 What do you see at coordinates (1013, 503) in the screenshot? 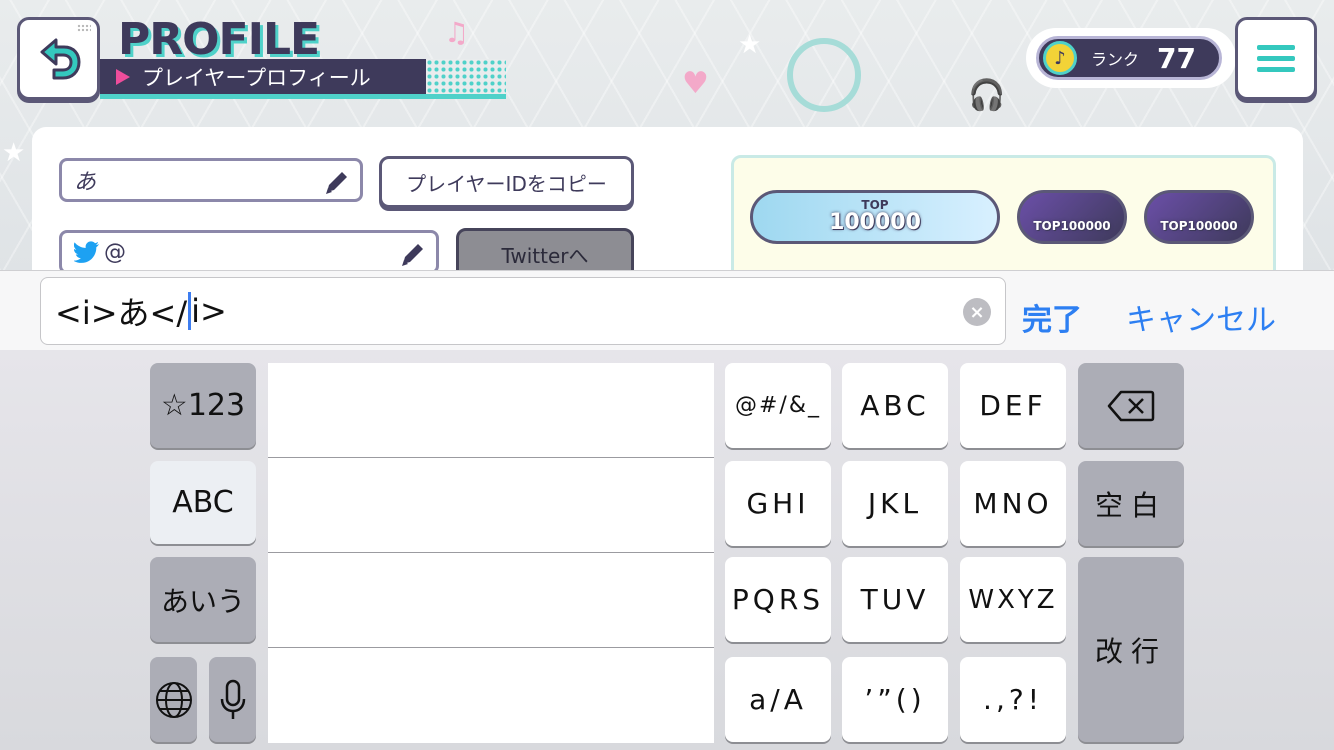
I see `mno-key: MNO` at bounding box center [1013, 503].